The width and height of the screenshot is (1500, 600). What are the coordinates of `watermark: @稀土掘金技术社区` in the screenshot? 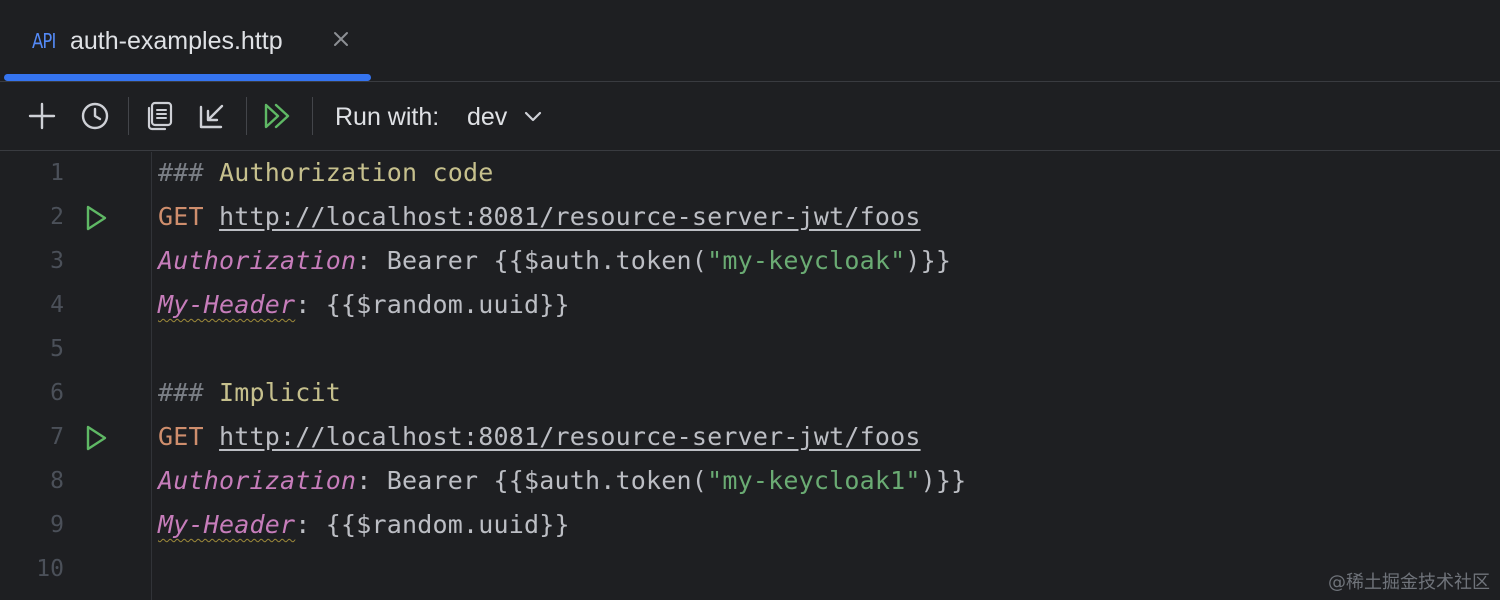 It's located at (1409, 582).